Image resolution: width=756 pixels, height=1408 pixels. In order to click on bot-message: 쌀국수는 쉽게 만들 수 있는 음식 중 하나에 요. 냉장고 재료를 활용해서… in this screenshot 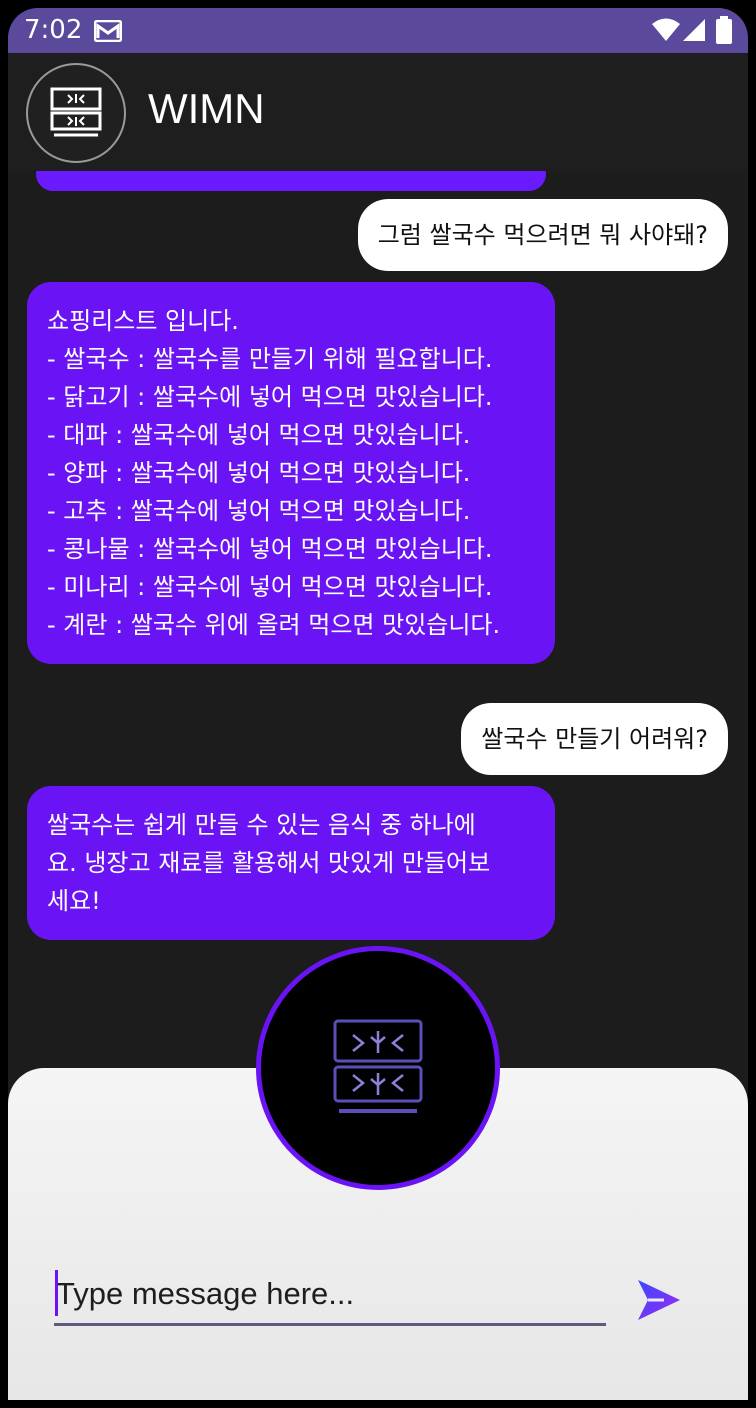, I will do `click(291, 863)`.